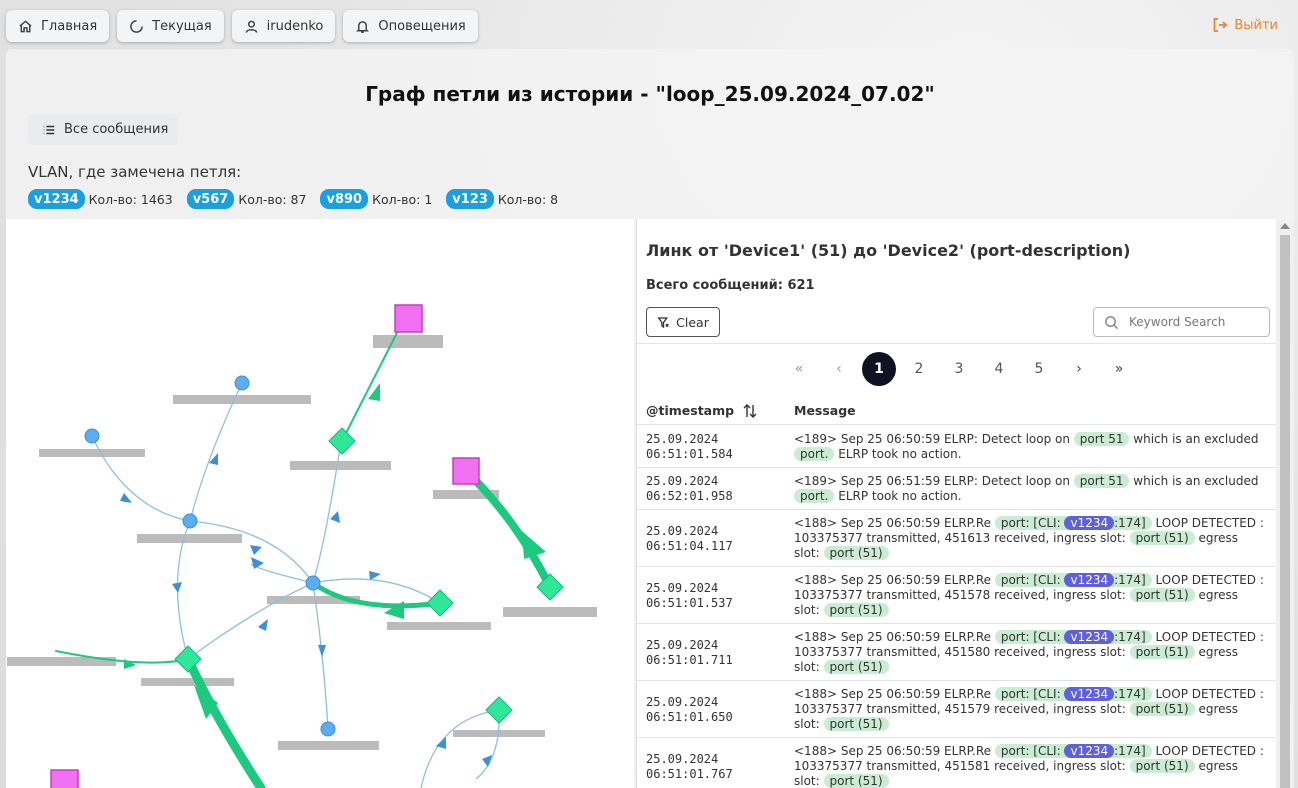 The height and width of the screenshot is (788, 1298). What do you see at coordinates (283, 26) in the screenshot?
I see `user-button: irudenko` at bounding box center [283, 26].